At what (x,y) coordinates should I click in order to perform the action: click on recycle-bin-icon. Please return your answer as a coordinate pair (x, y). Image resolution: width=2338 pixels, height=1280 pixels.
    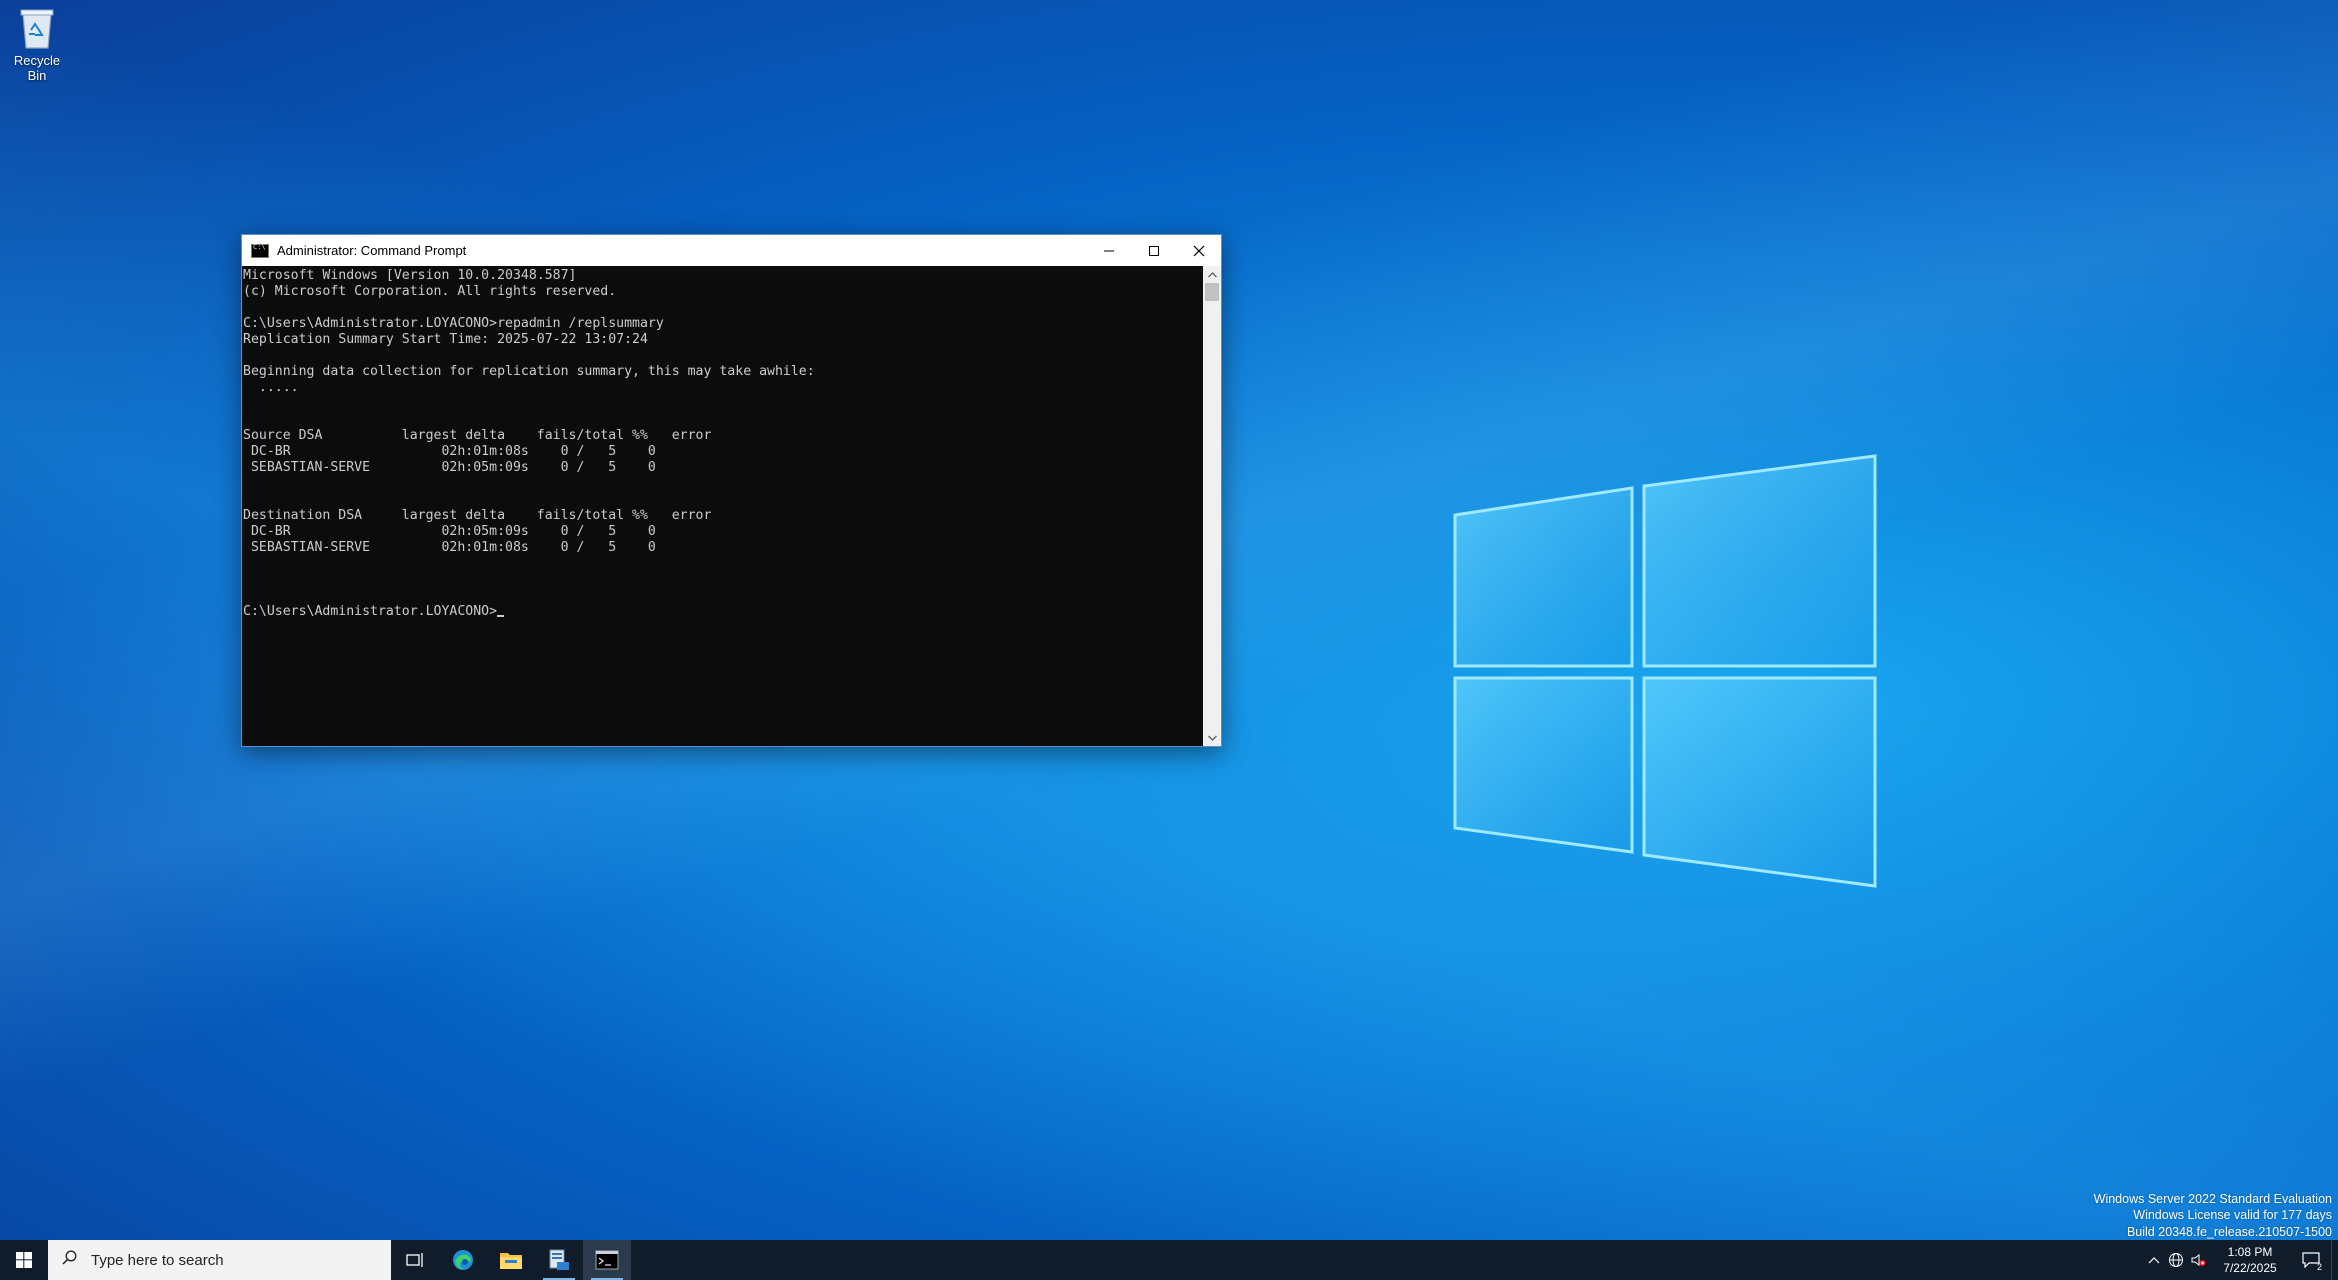
    Looking at the image, I should click on (37, 28).